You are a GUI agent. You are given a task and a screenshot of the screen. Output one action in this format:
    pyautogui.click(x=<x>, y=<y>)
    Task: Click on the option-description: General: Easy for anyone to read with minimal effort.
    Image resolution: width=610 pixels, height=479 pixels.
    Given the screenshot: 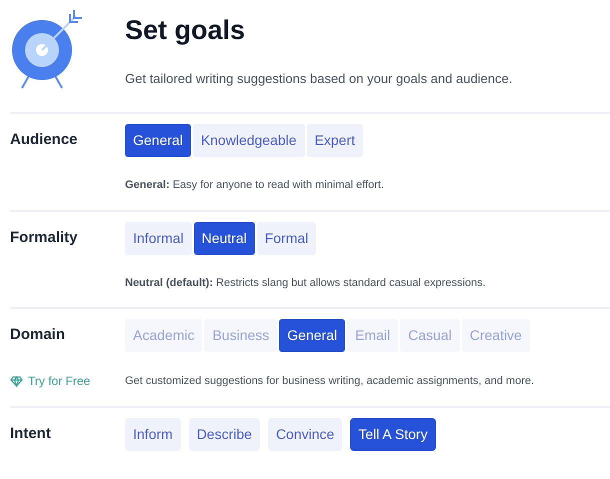 What is the action you would take?
    pyautogui.click(x=254, y=185)
    